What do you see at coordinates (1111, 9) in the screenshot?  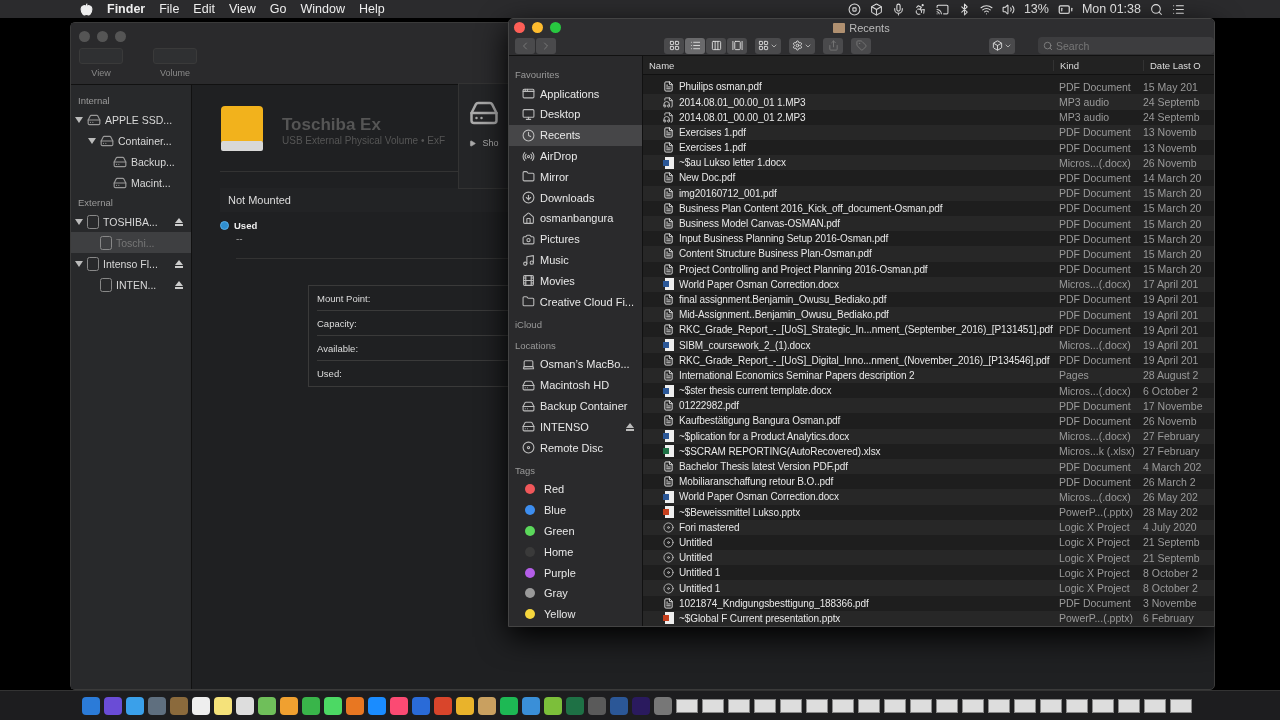 I see `clock: Mon 01:38` at bounding box center [1111, 9].